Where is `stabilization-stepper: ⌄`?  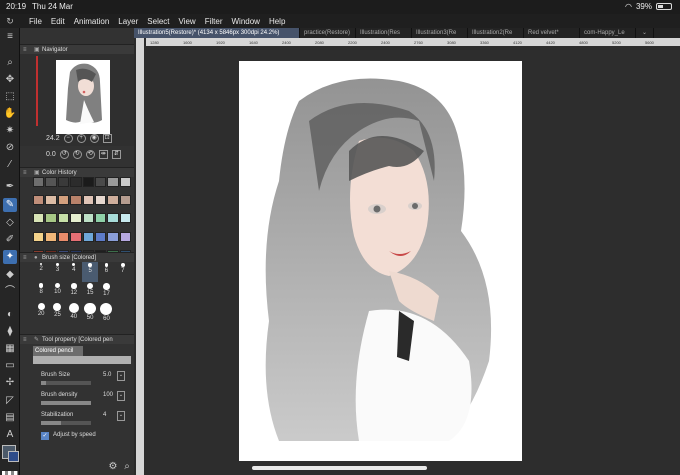 stabilization-stepper: ⌄ is located at coordinates (121, 416).